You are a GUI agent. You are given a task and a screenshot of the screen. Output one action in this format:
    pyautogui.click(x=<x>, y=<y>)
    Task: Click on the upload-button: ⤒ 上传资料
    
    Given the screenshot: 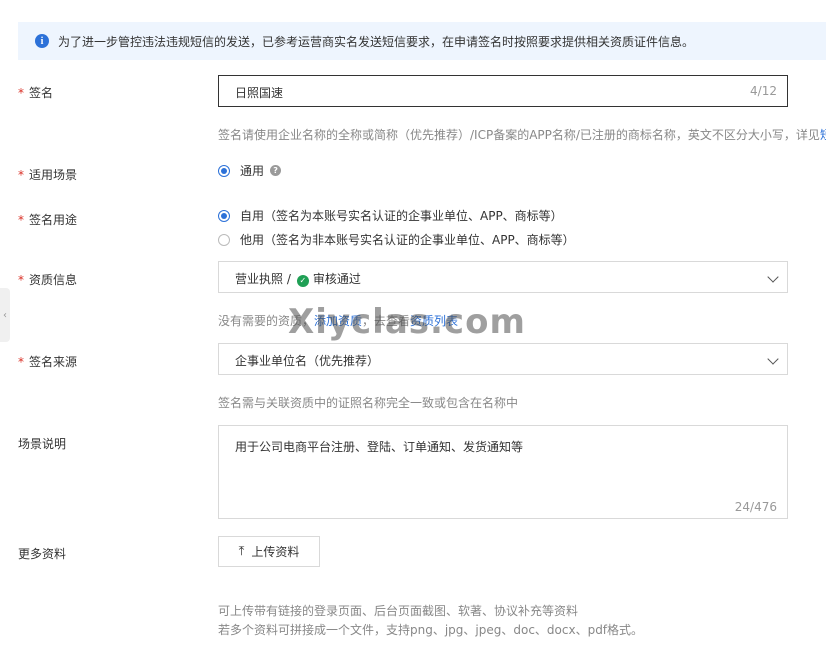 What is the action you would take?
    pyautogui.click(x=269, y=551)
    